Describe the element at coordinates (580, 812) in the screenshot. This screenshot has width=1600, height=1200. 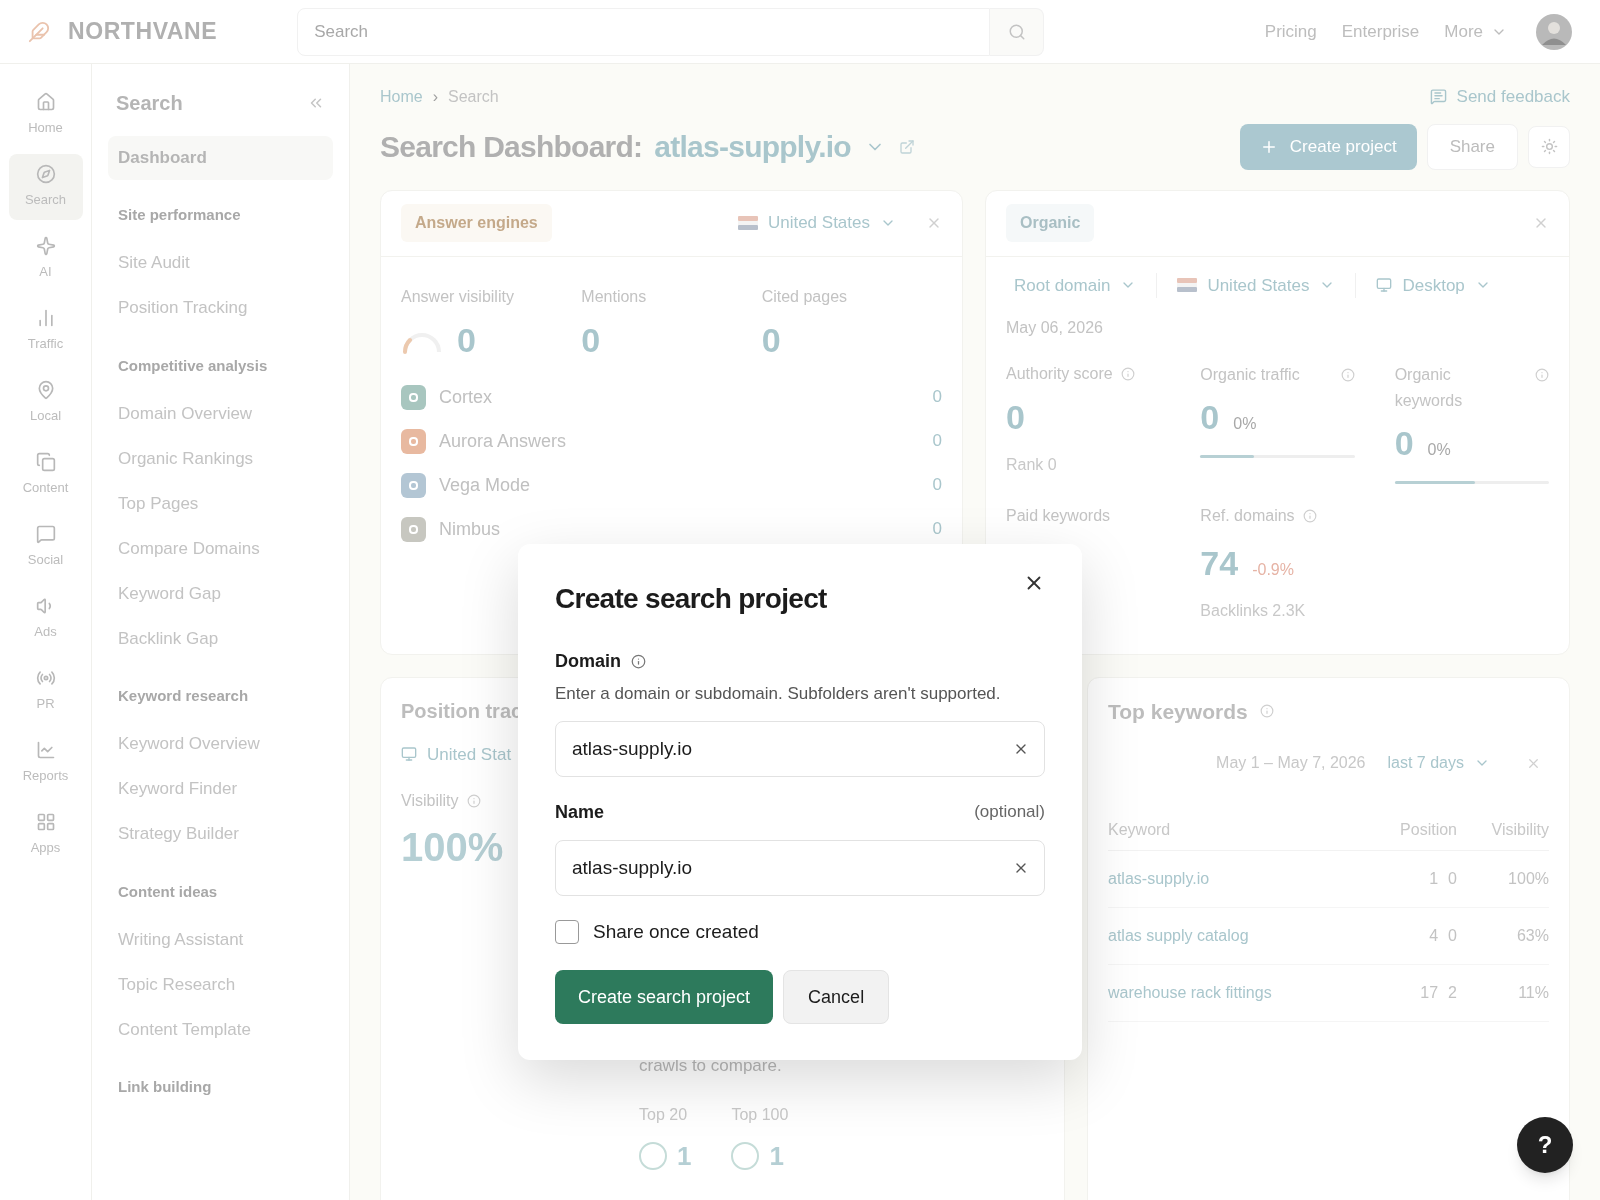
I see `field-label: Name` at that location.